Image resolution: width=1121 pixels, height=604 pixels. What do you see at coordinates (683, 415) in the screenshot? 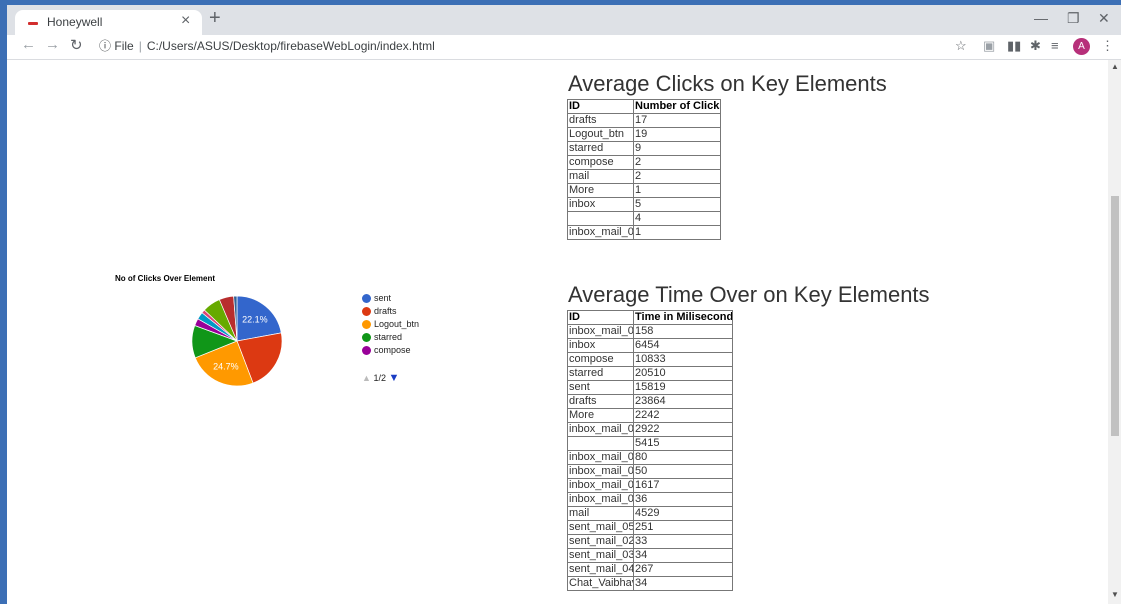
I see `table-cell: 2242` at bounding box center [683, 415].